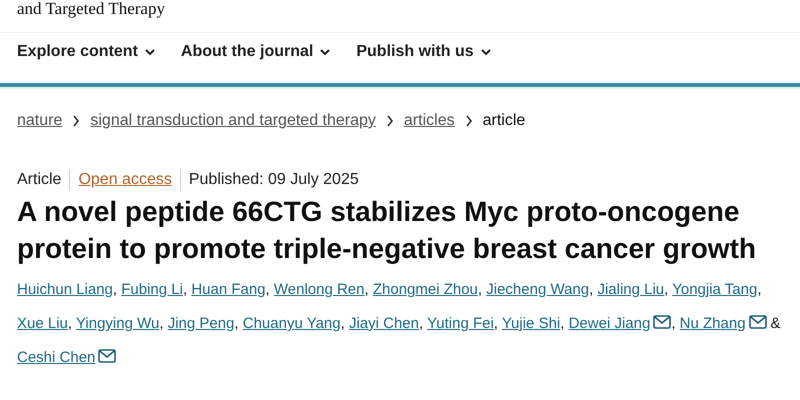  Describe the element at coordinates (255, 52) in the screenshot. I see `nav-menu-button: About the journal` at that location.